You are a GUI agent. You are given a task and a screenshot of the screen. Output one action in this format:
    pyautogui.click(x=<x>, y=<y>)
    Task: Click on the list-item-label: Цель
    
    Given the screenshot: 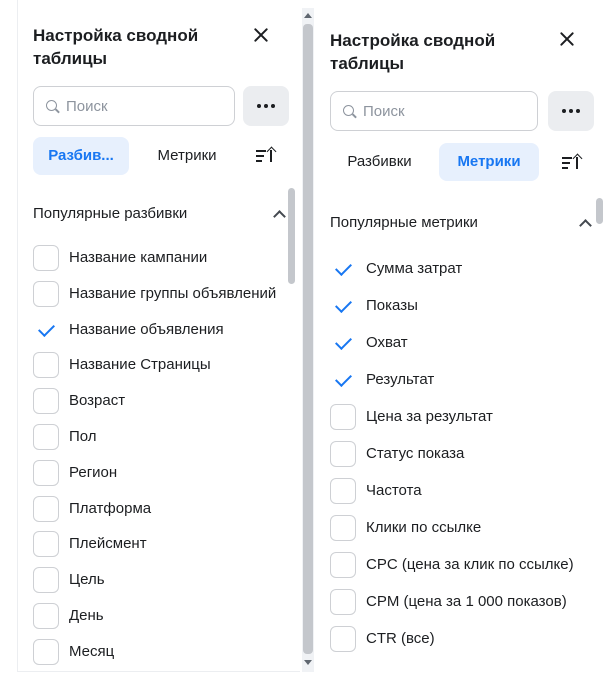 What is the action you would take?
    pyautogui.click(x=87, y=580)
    